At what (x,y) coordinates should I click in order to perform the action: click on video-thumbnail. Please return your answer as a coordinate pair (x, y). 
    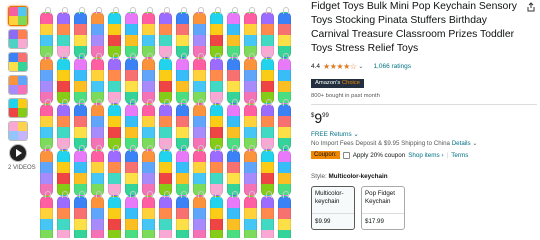
    Looking at the image, I should click on (18, 153).